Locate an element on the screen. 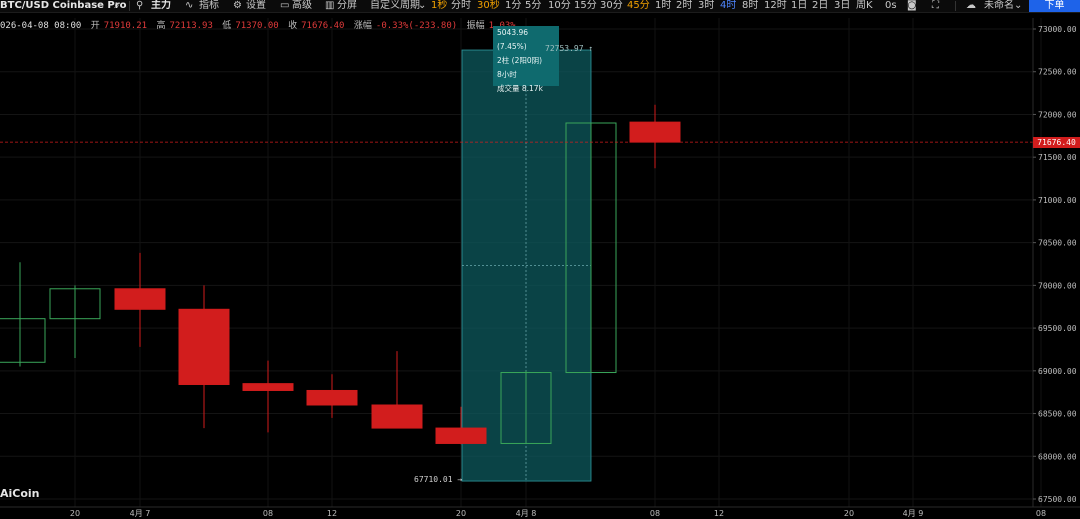 This screenshot has height=519, width=1080. period-3h: 3时 is located at coordinates (706, 6).